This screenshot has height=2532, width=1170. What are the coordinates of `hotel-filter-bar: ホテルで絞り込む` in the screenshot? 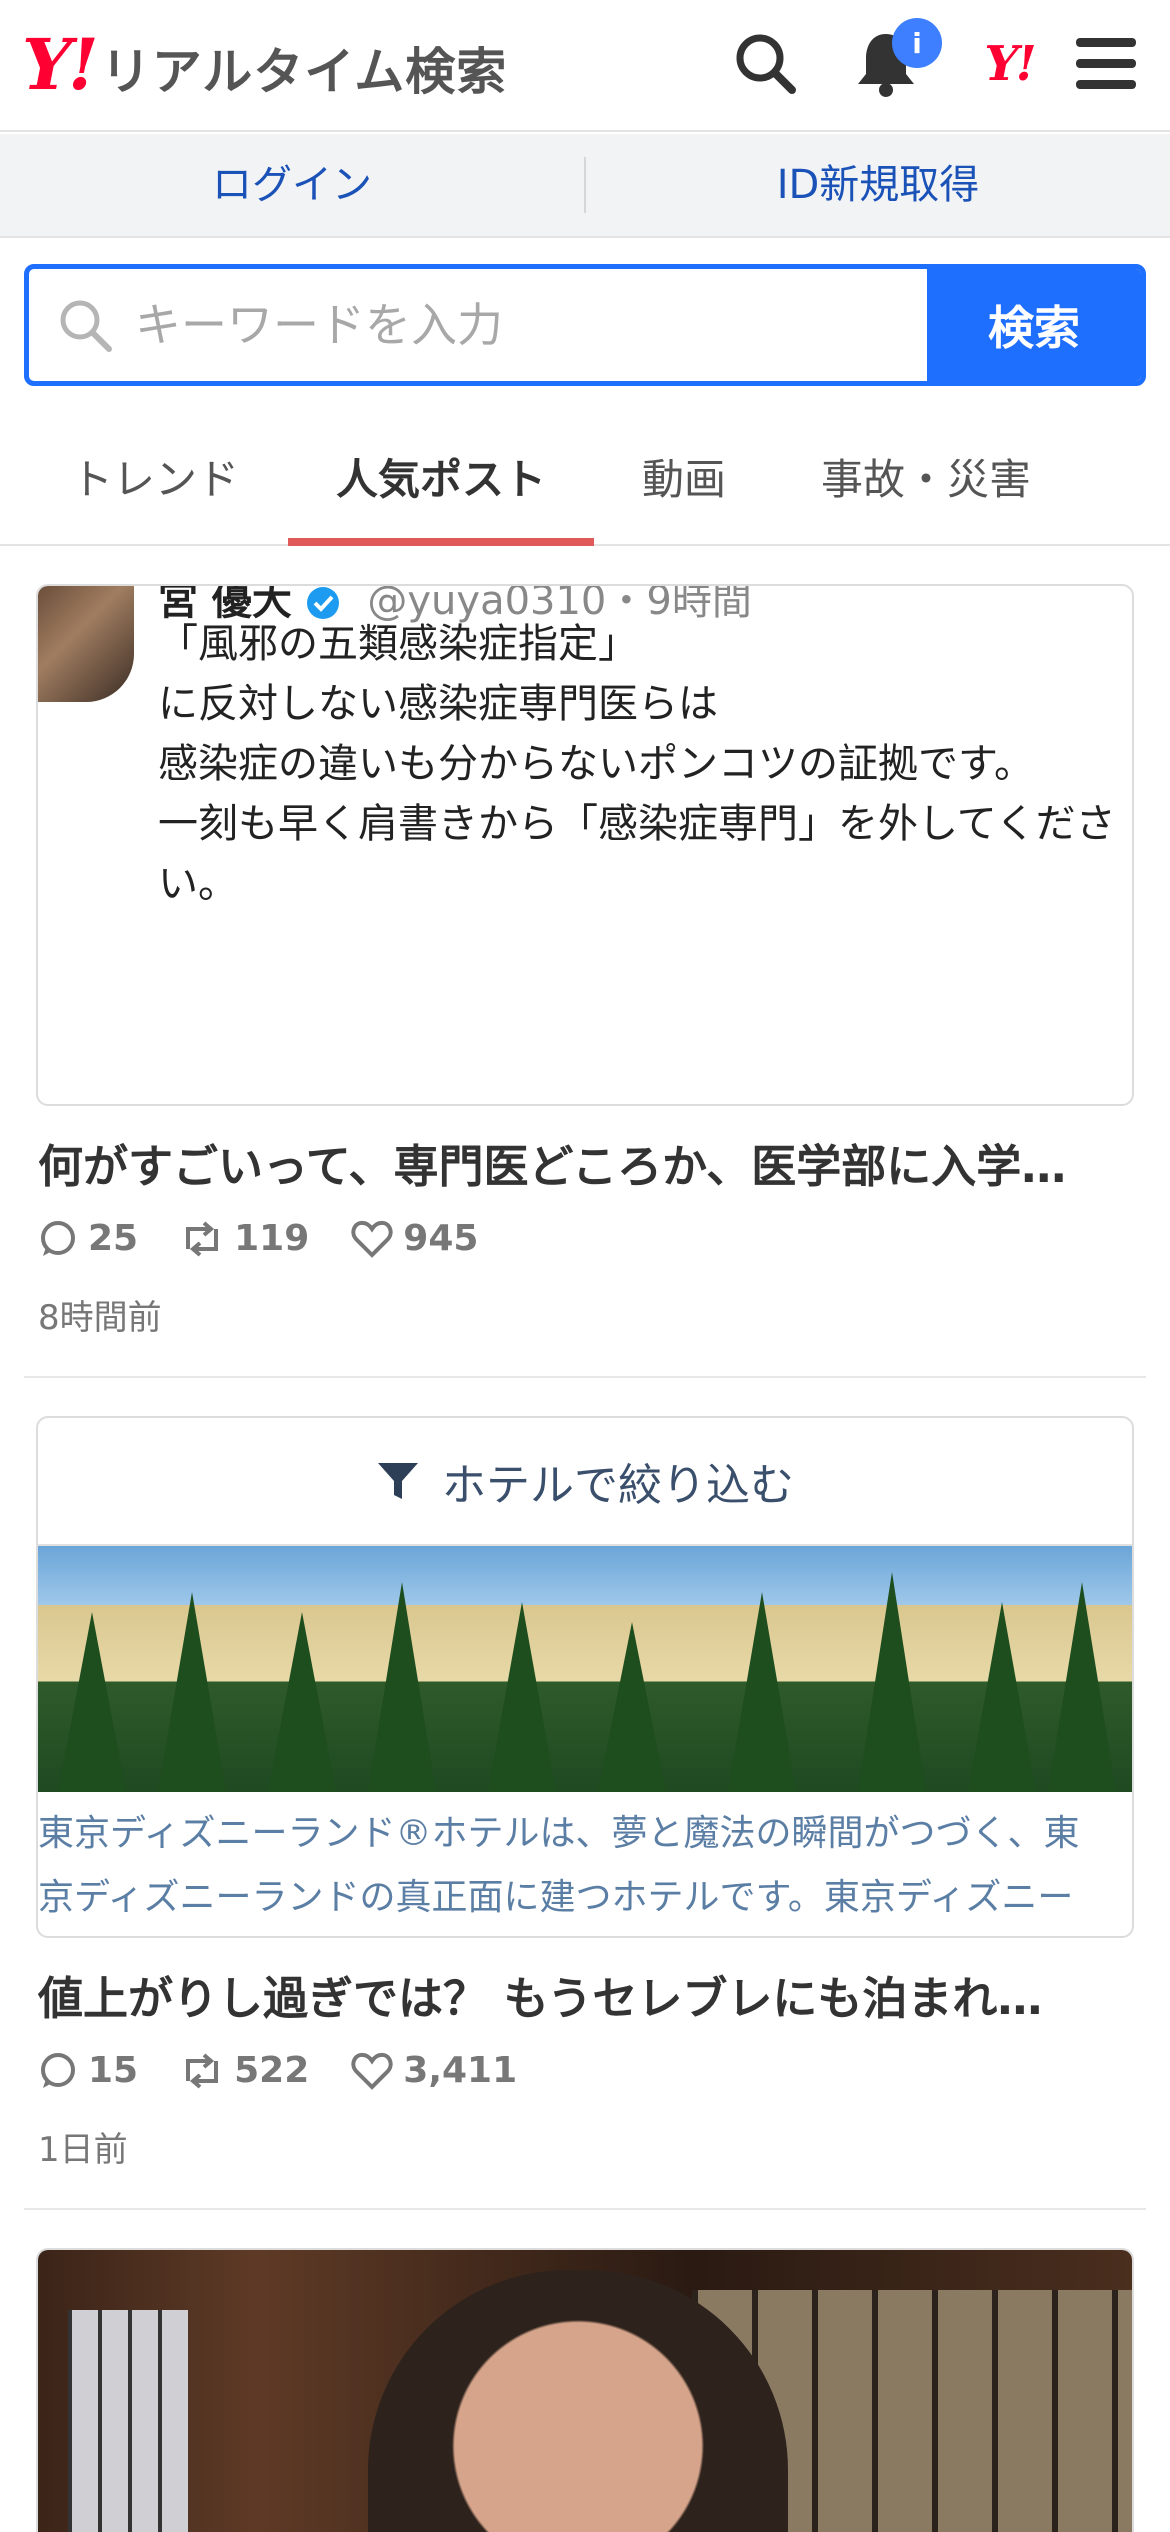 It's located at (585, 1482).